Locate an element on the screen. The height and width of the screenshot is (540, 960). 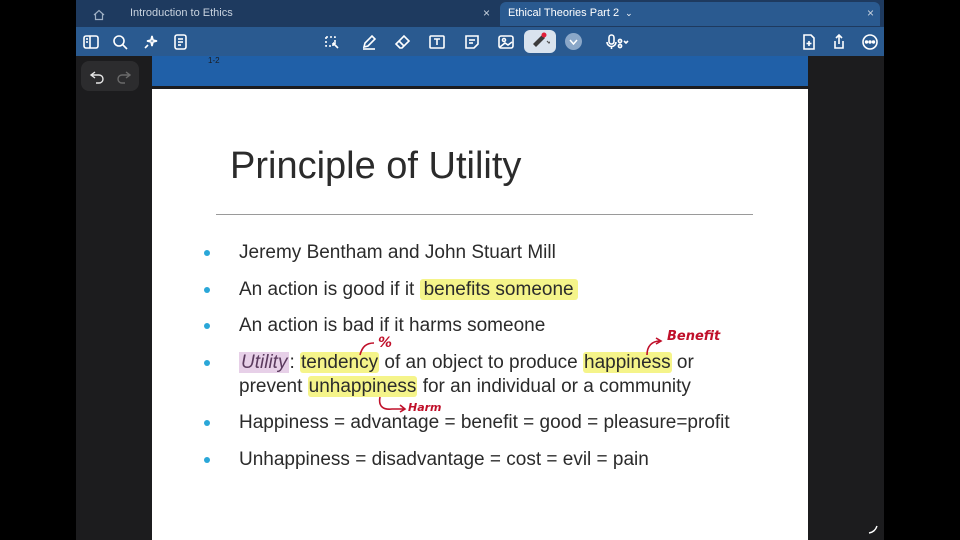
lasso-icon is located at coordinates (332, 42).